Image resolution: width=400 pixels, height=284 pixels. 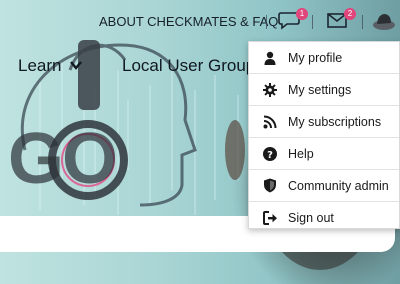 What do you see at coordinates (302, 14) in the screenshot?
I see `messages-badge: 1` at bounding box center [302, 14].